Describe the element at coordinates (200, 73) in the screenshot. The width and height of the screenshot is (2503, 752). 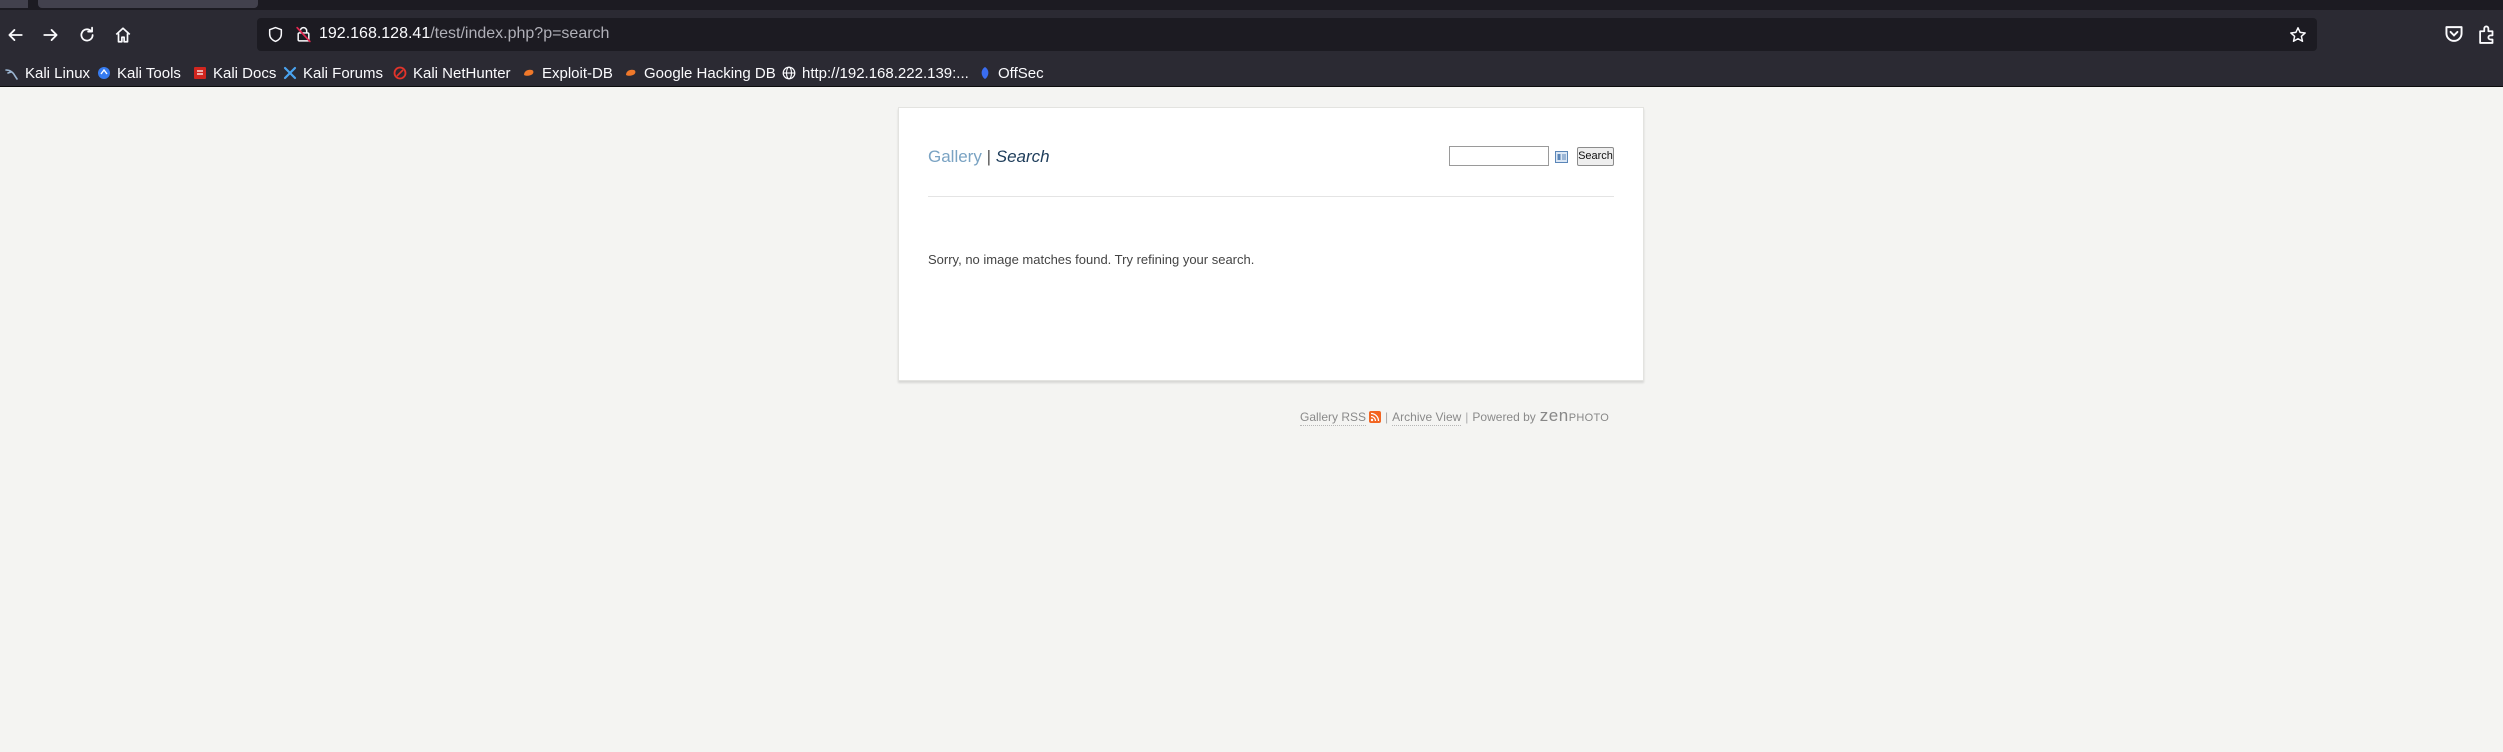
I see `kali-docs-icon` at that location.